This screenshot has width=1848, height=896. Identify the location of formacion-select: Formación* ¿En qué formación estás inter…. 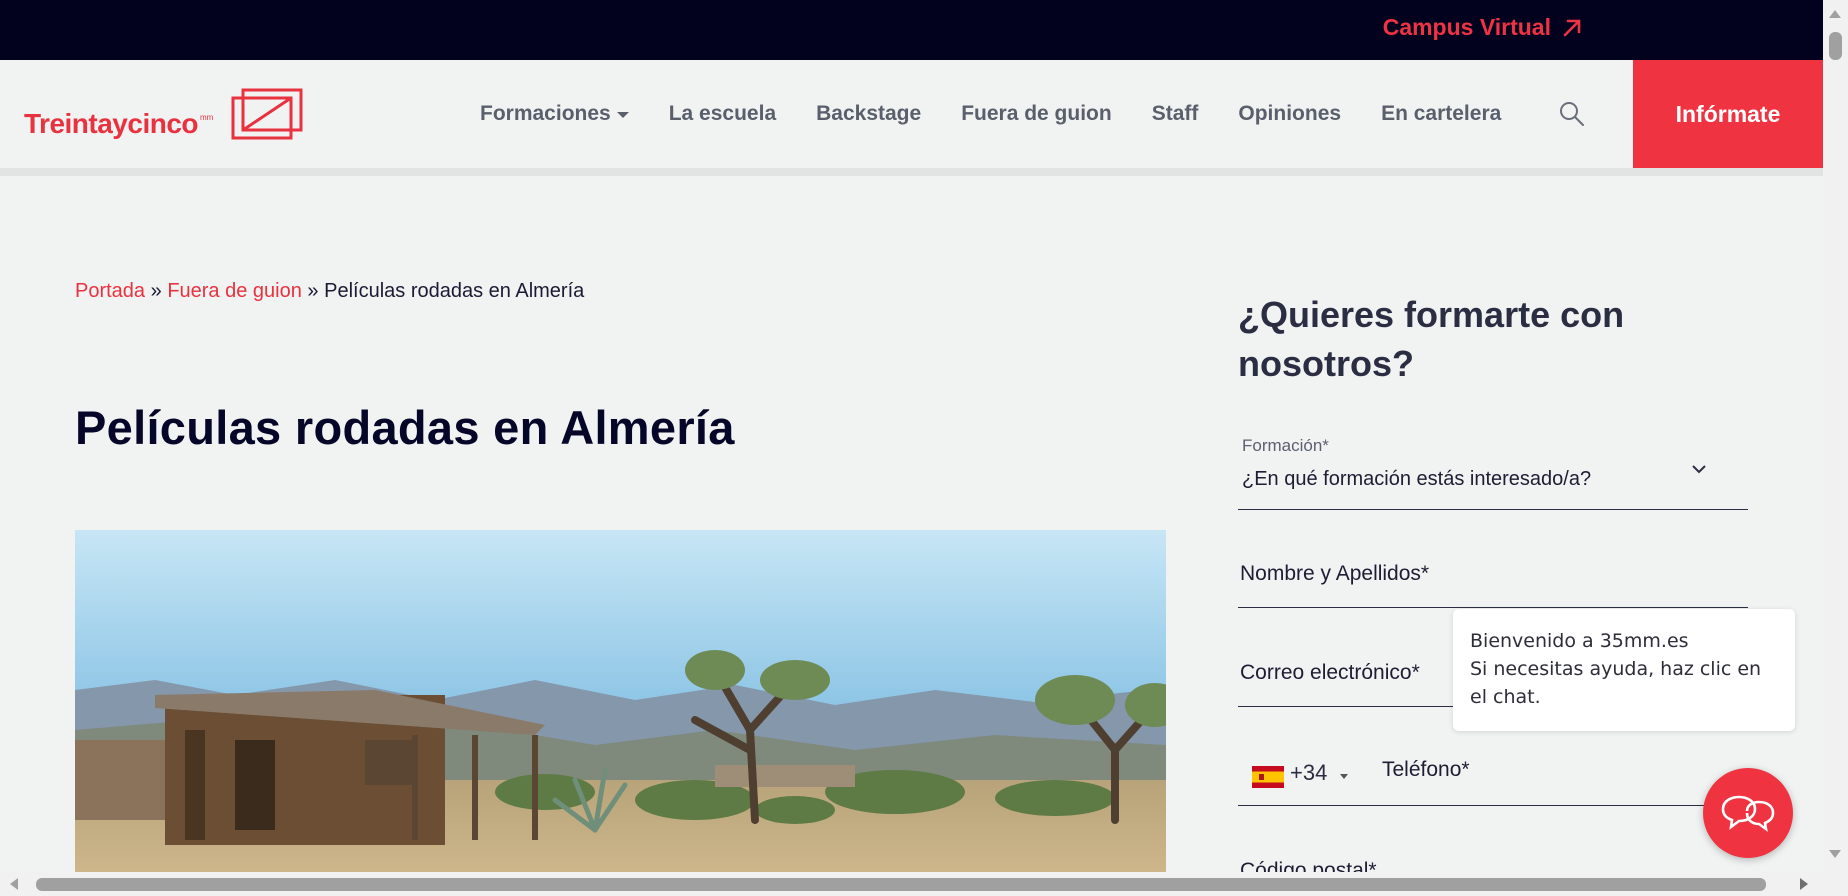
(1493, 473).